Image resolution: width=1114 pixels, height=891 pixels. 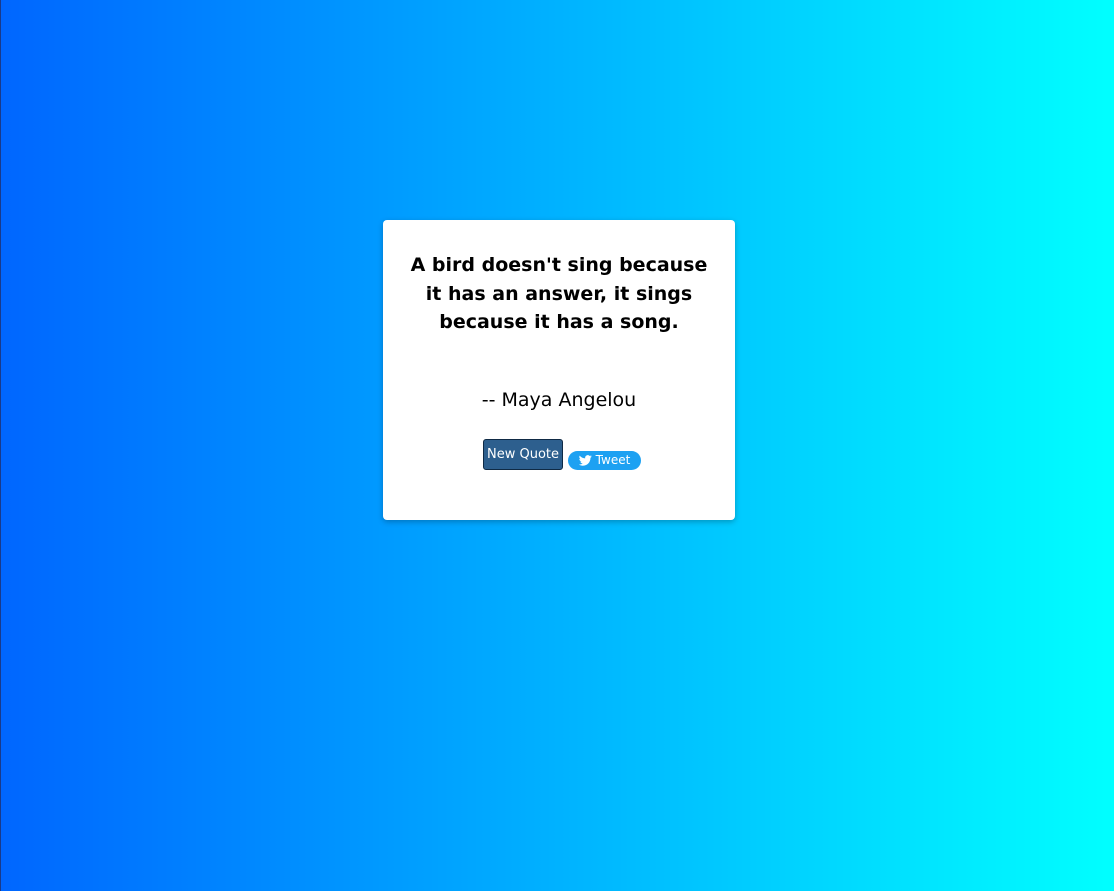 What do you see at coordinates (523, 454) in the screenshot?
I see `new-quote-button: New Quote` at bounding box center [523, 454].